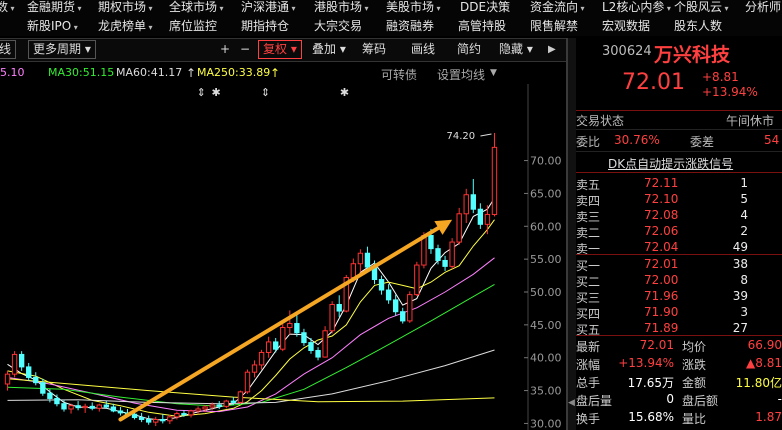 This screenshot has width=782, height=430. What do you see at coordinates (661, 296) in the screenshot?
I see `bid-price: 71.96` at bounding box center [661, 296].